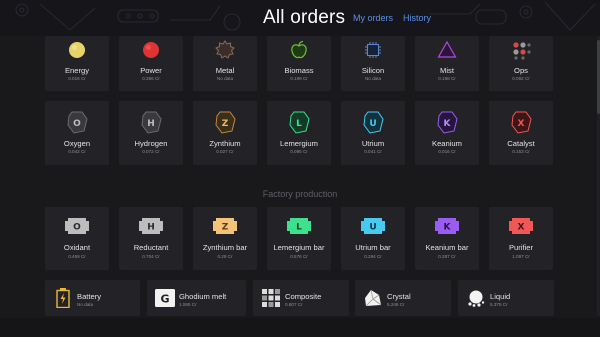  What do you see at coordinates (188, 304) in the screenshot?
I see `commodity-price: 1.595 Cr` at bounding box center [188, 304].